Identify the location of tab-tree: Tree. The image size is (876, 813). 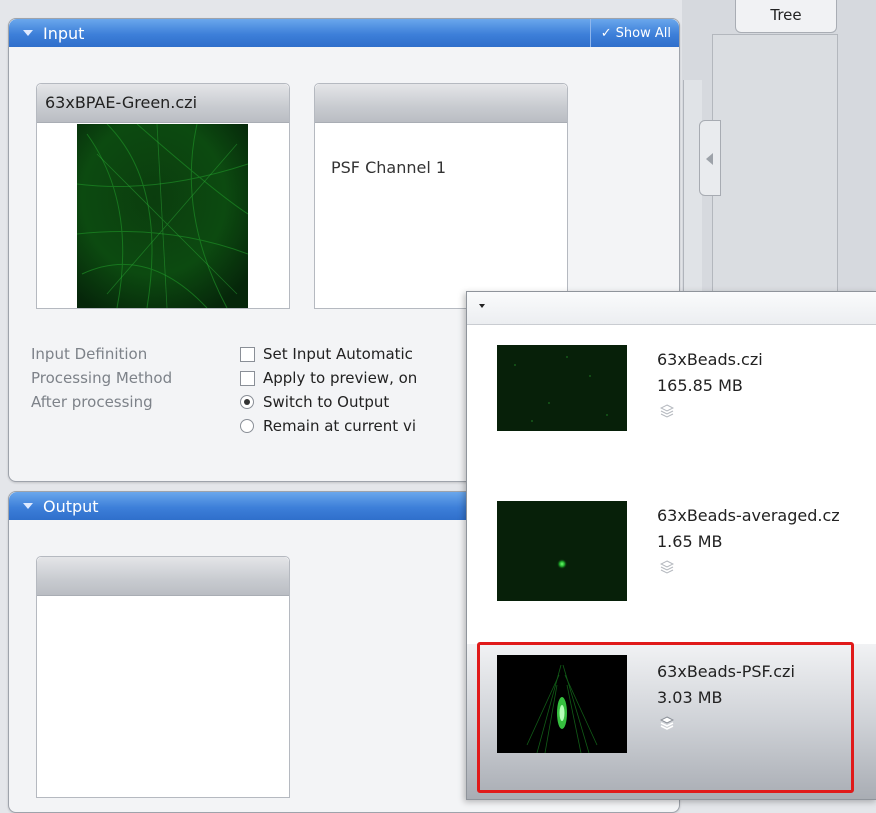
(786, 16).